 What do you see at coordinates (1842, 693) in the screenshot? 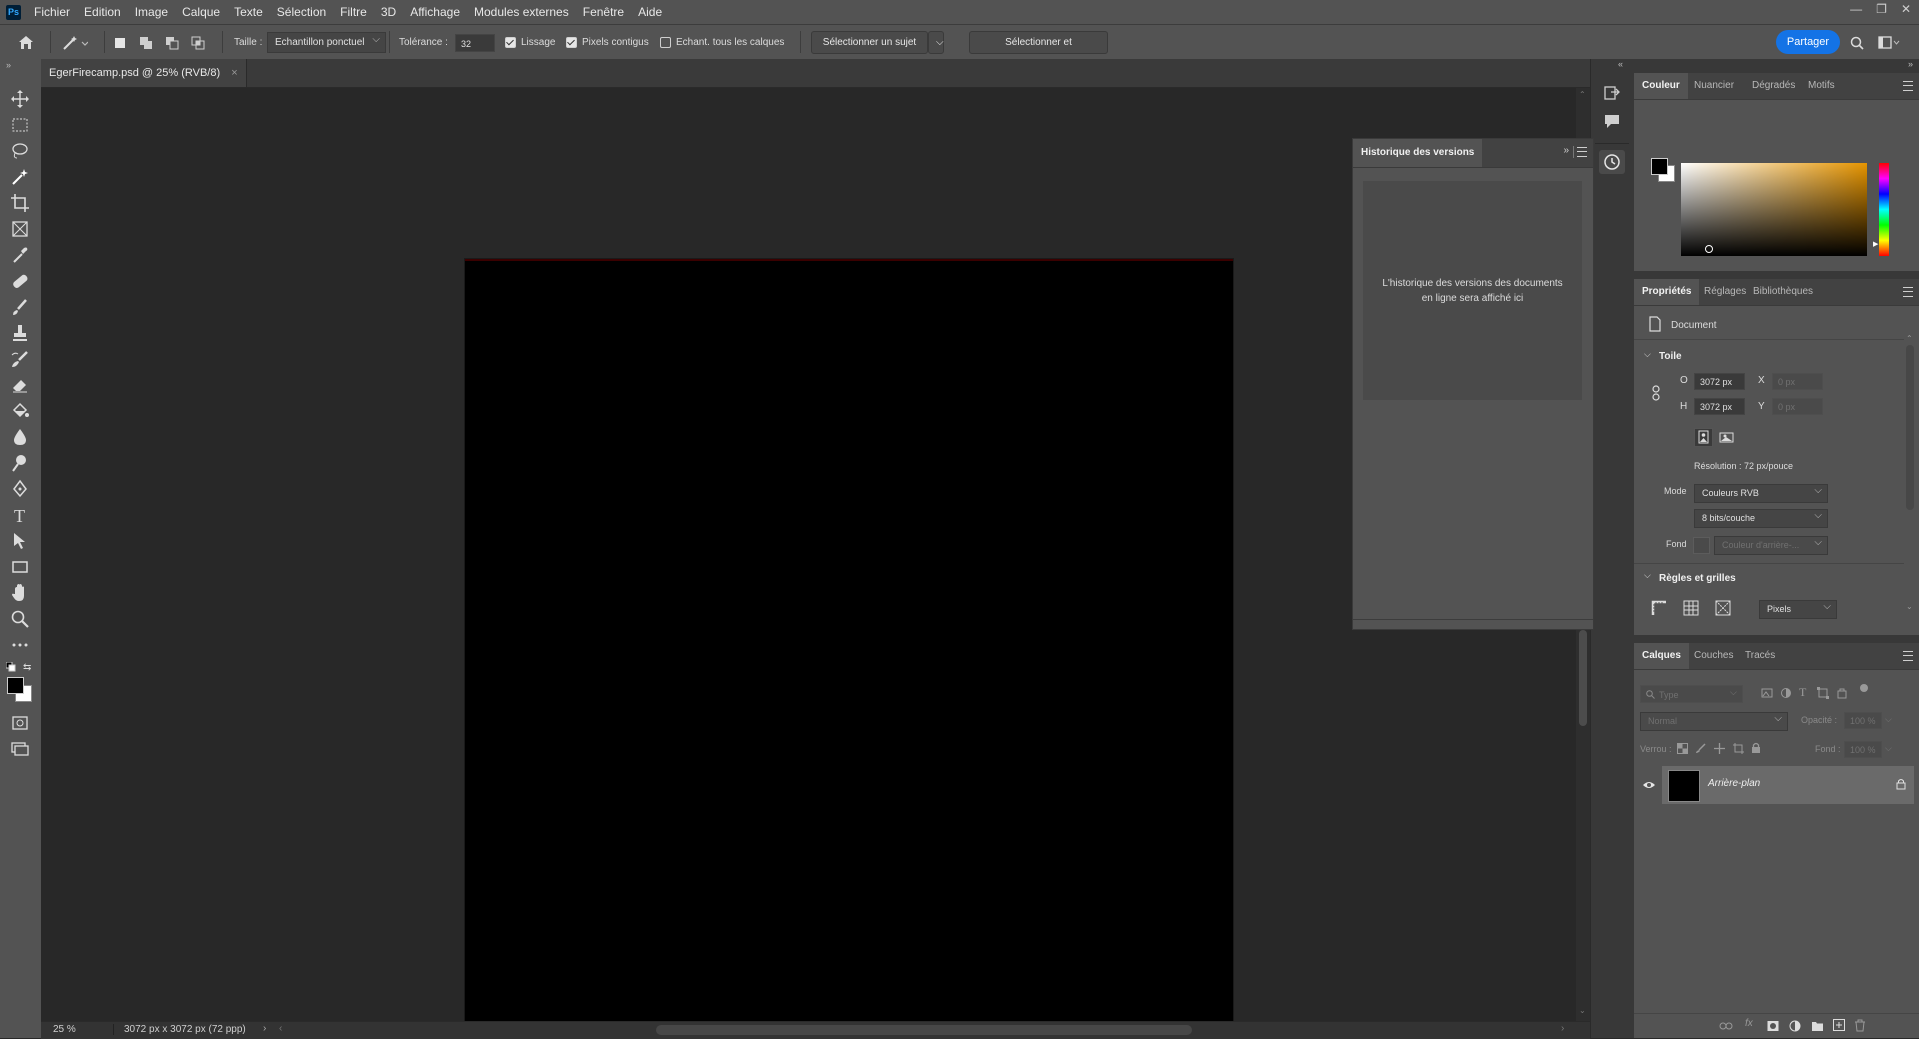
I see `filter-smart-object-icon` at bounding box center [1842, 693].